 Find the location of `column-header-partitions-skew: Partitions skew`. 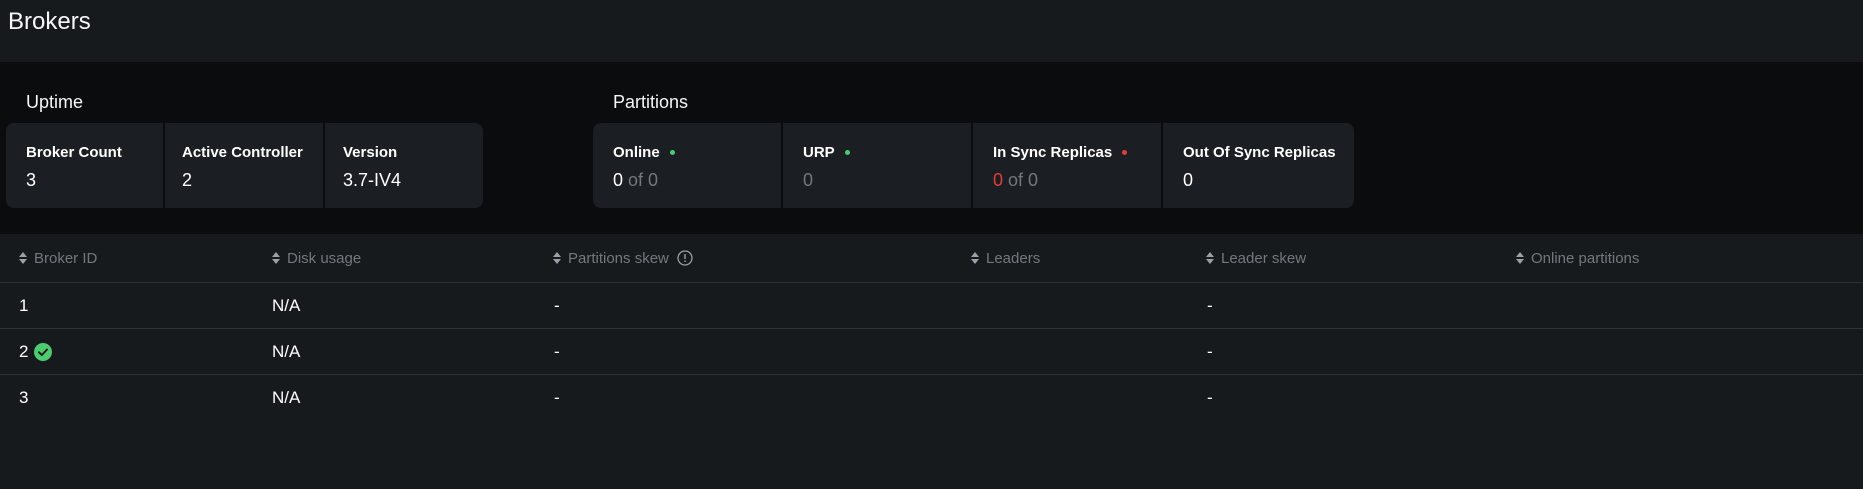

column-header-partitions-skew: Partitions skew is located at coordinates (622, 258).